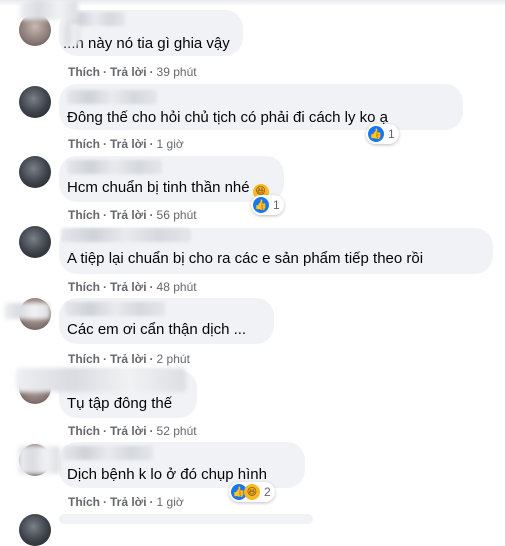 This screenshot has width=505, height=546. What do you see at coordinates (267, 492) in the screenshot?
I see `reaction-count: 2` at bounding box center [267, 492].